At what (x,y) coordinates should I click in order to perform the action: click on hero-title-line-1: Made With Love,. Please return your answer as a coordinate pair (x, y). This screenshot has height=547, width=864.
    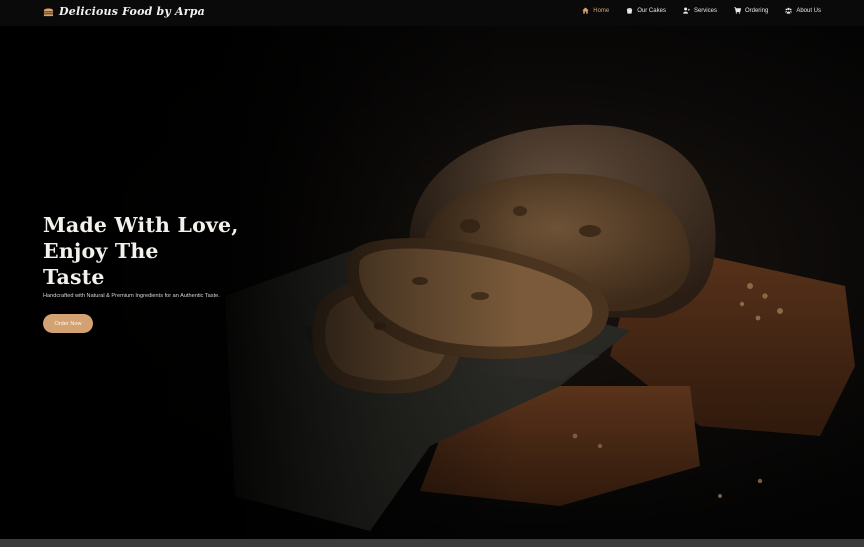
    Looking at the image, I should click on (141, 225).